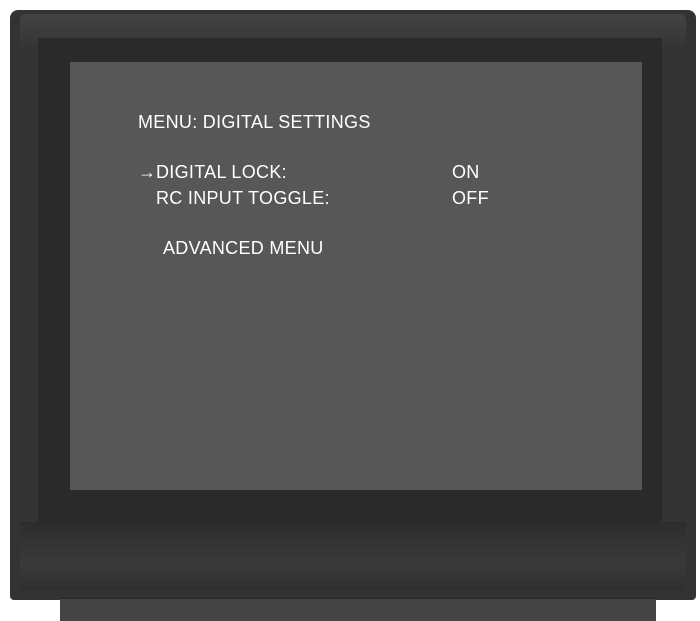 The width and height of the screenshot is (700, 621). What do you see at coordinates (466, 172) in the screenshot?
I see `menu-item-value: ON` at bounding box center [466, 172].